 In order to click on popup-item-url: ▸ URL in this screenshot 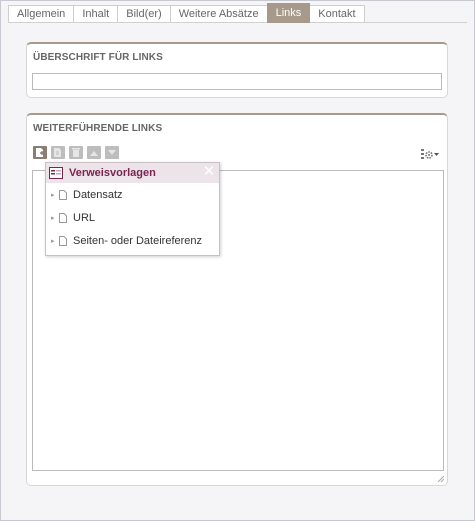, I will do `click(132, 217)`.